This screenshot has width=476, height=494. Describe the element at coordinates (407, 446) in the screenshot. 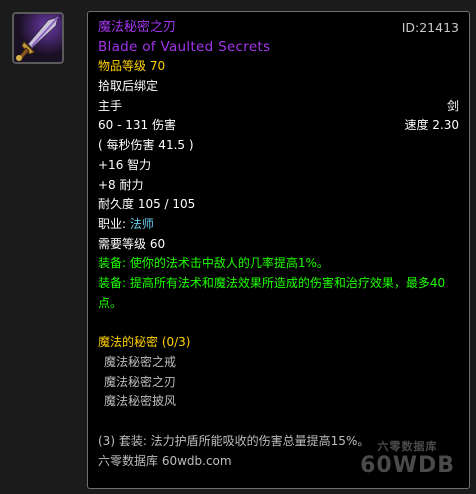

I see `watermark-top: 六零数据库` at that location.